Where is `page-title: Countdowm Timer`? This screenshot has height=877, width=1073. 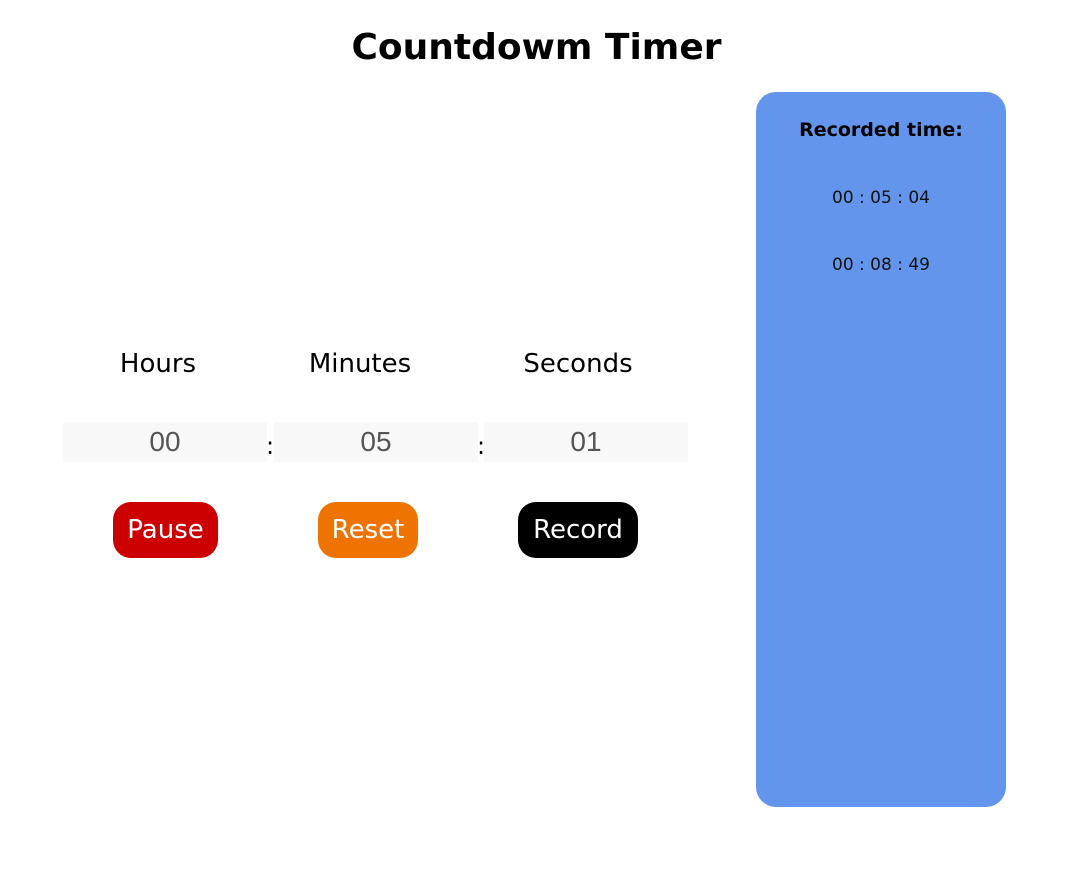 page-title: Countdowm Timer is located at coordinates (536, 47).